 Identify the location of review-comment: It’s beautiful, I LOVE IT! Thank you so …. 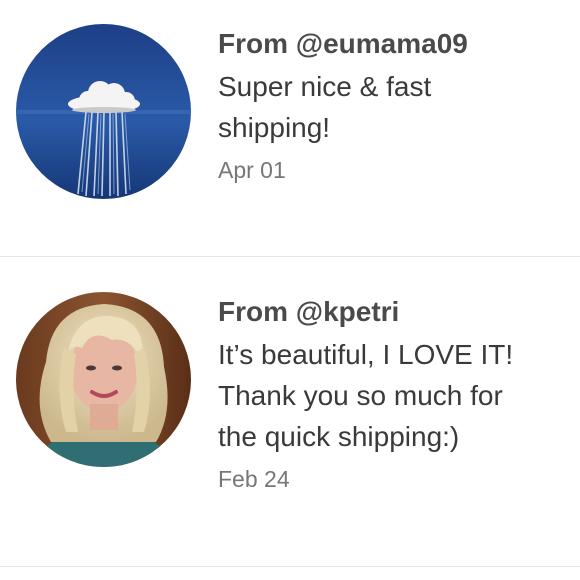
(393, 395).